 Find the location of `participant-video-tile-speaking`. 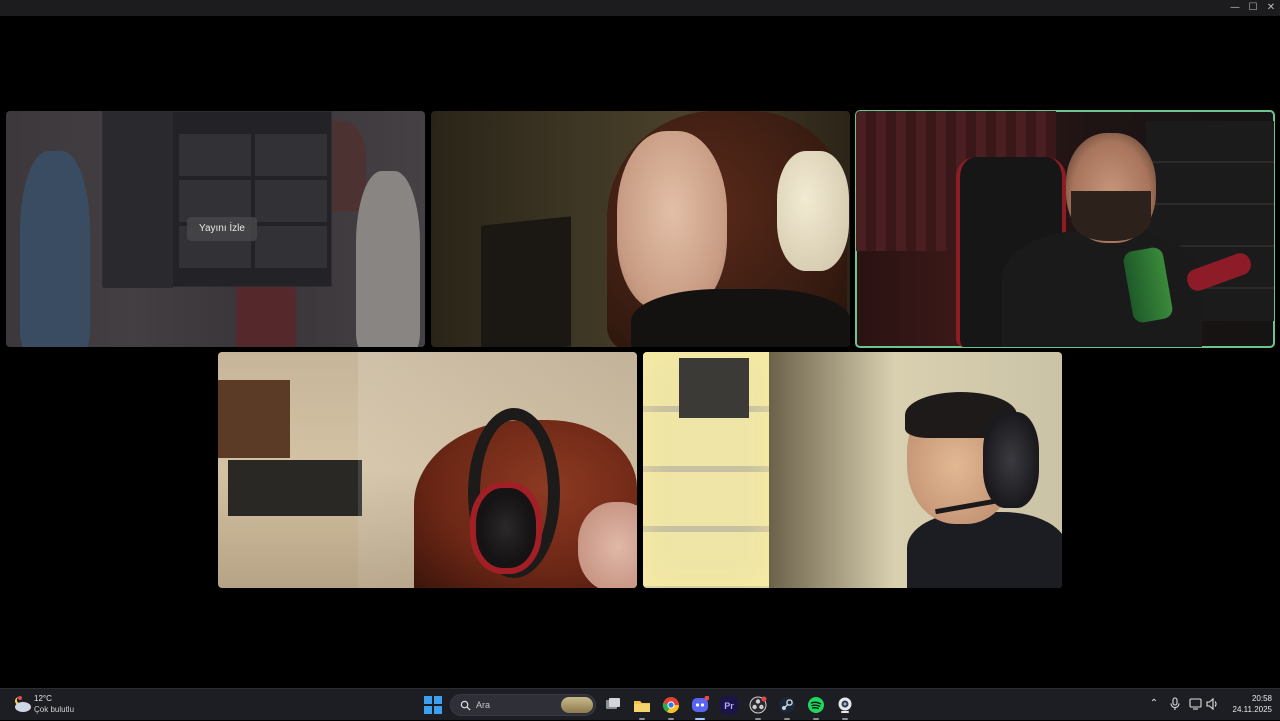

participant-video-tile-speaking is located at coordinates (1065, 229).